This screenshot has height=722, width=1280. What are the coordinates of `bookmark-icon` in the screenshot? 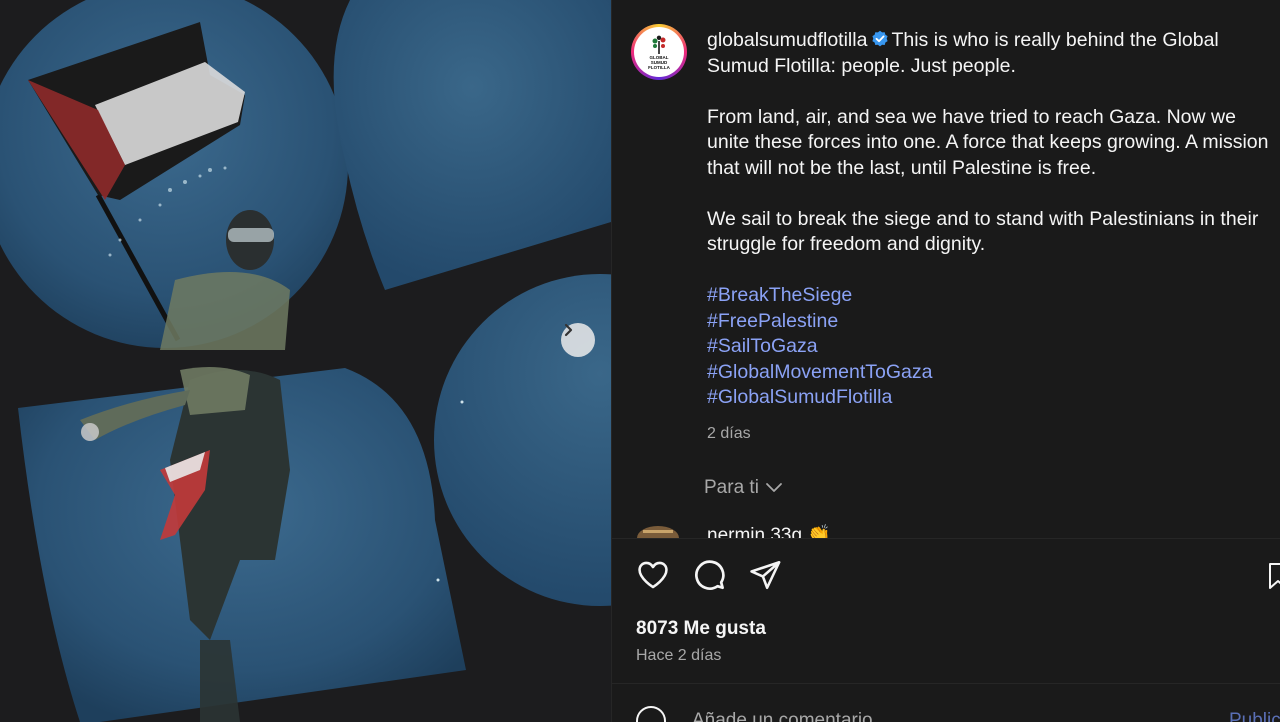 It's located at (1274, 576).